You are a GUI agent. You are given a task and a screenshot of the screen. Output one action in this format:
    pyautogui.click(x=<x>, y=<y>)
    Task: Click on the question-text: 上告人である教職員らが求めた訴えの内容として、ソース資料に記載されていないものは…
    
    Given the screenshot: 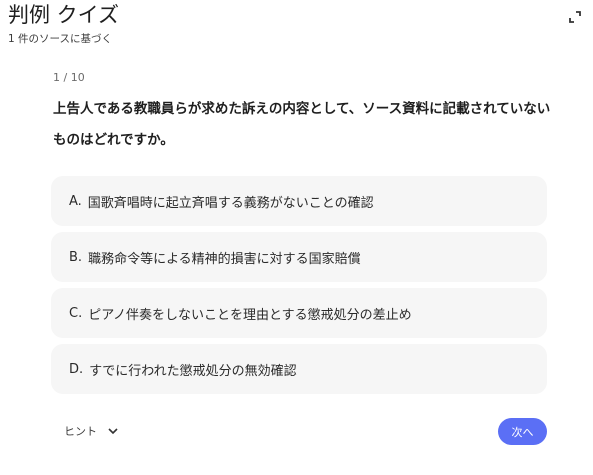 What is the action you would take?
    pyautogui.click(x=302, y=124)
    